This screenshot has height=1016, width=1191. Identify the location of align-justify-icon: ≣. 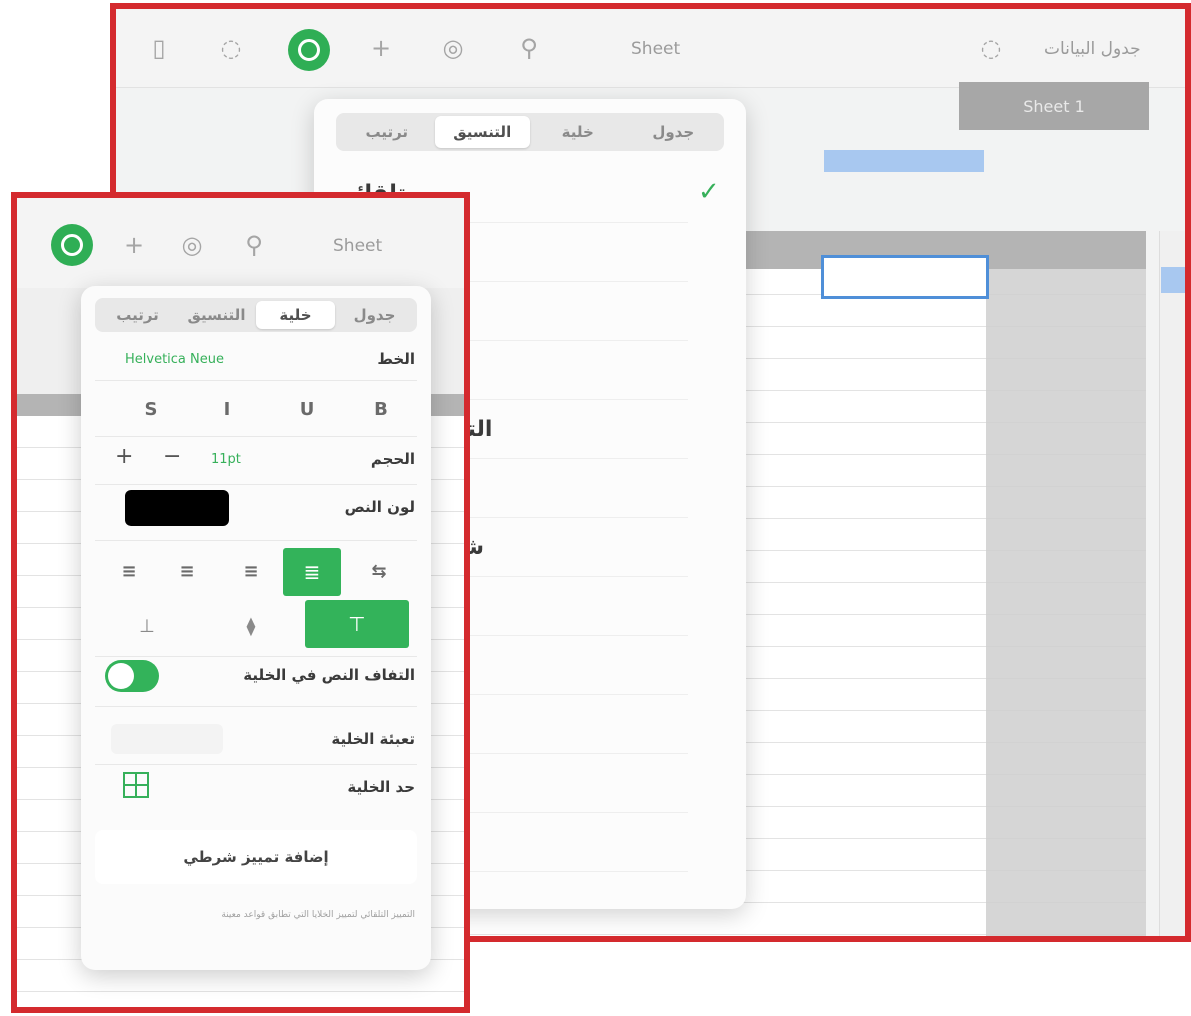
(312, 572).